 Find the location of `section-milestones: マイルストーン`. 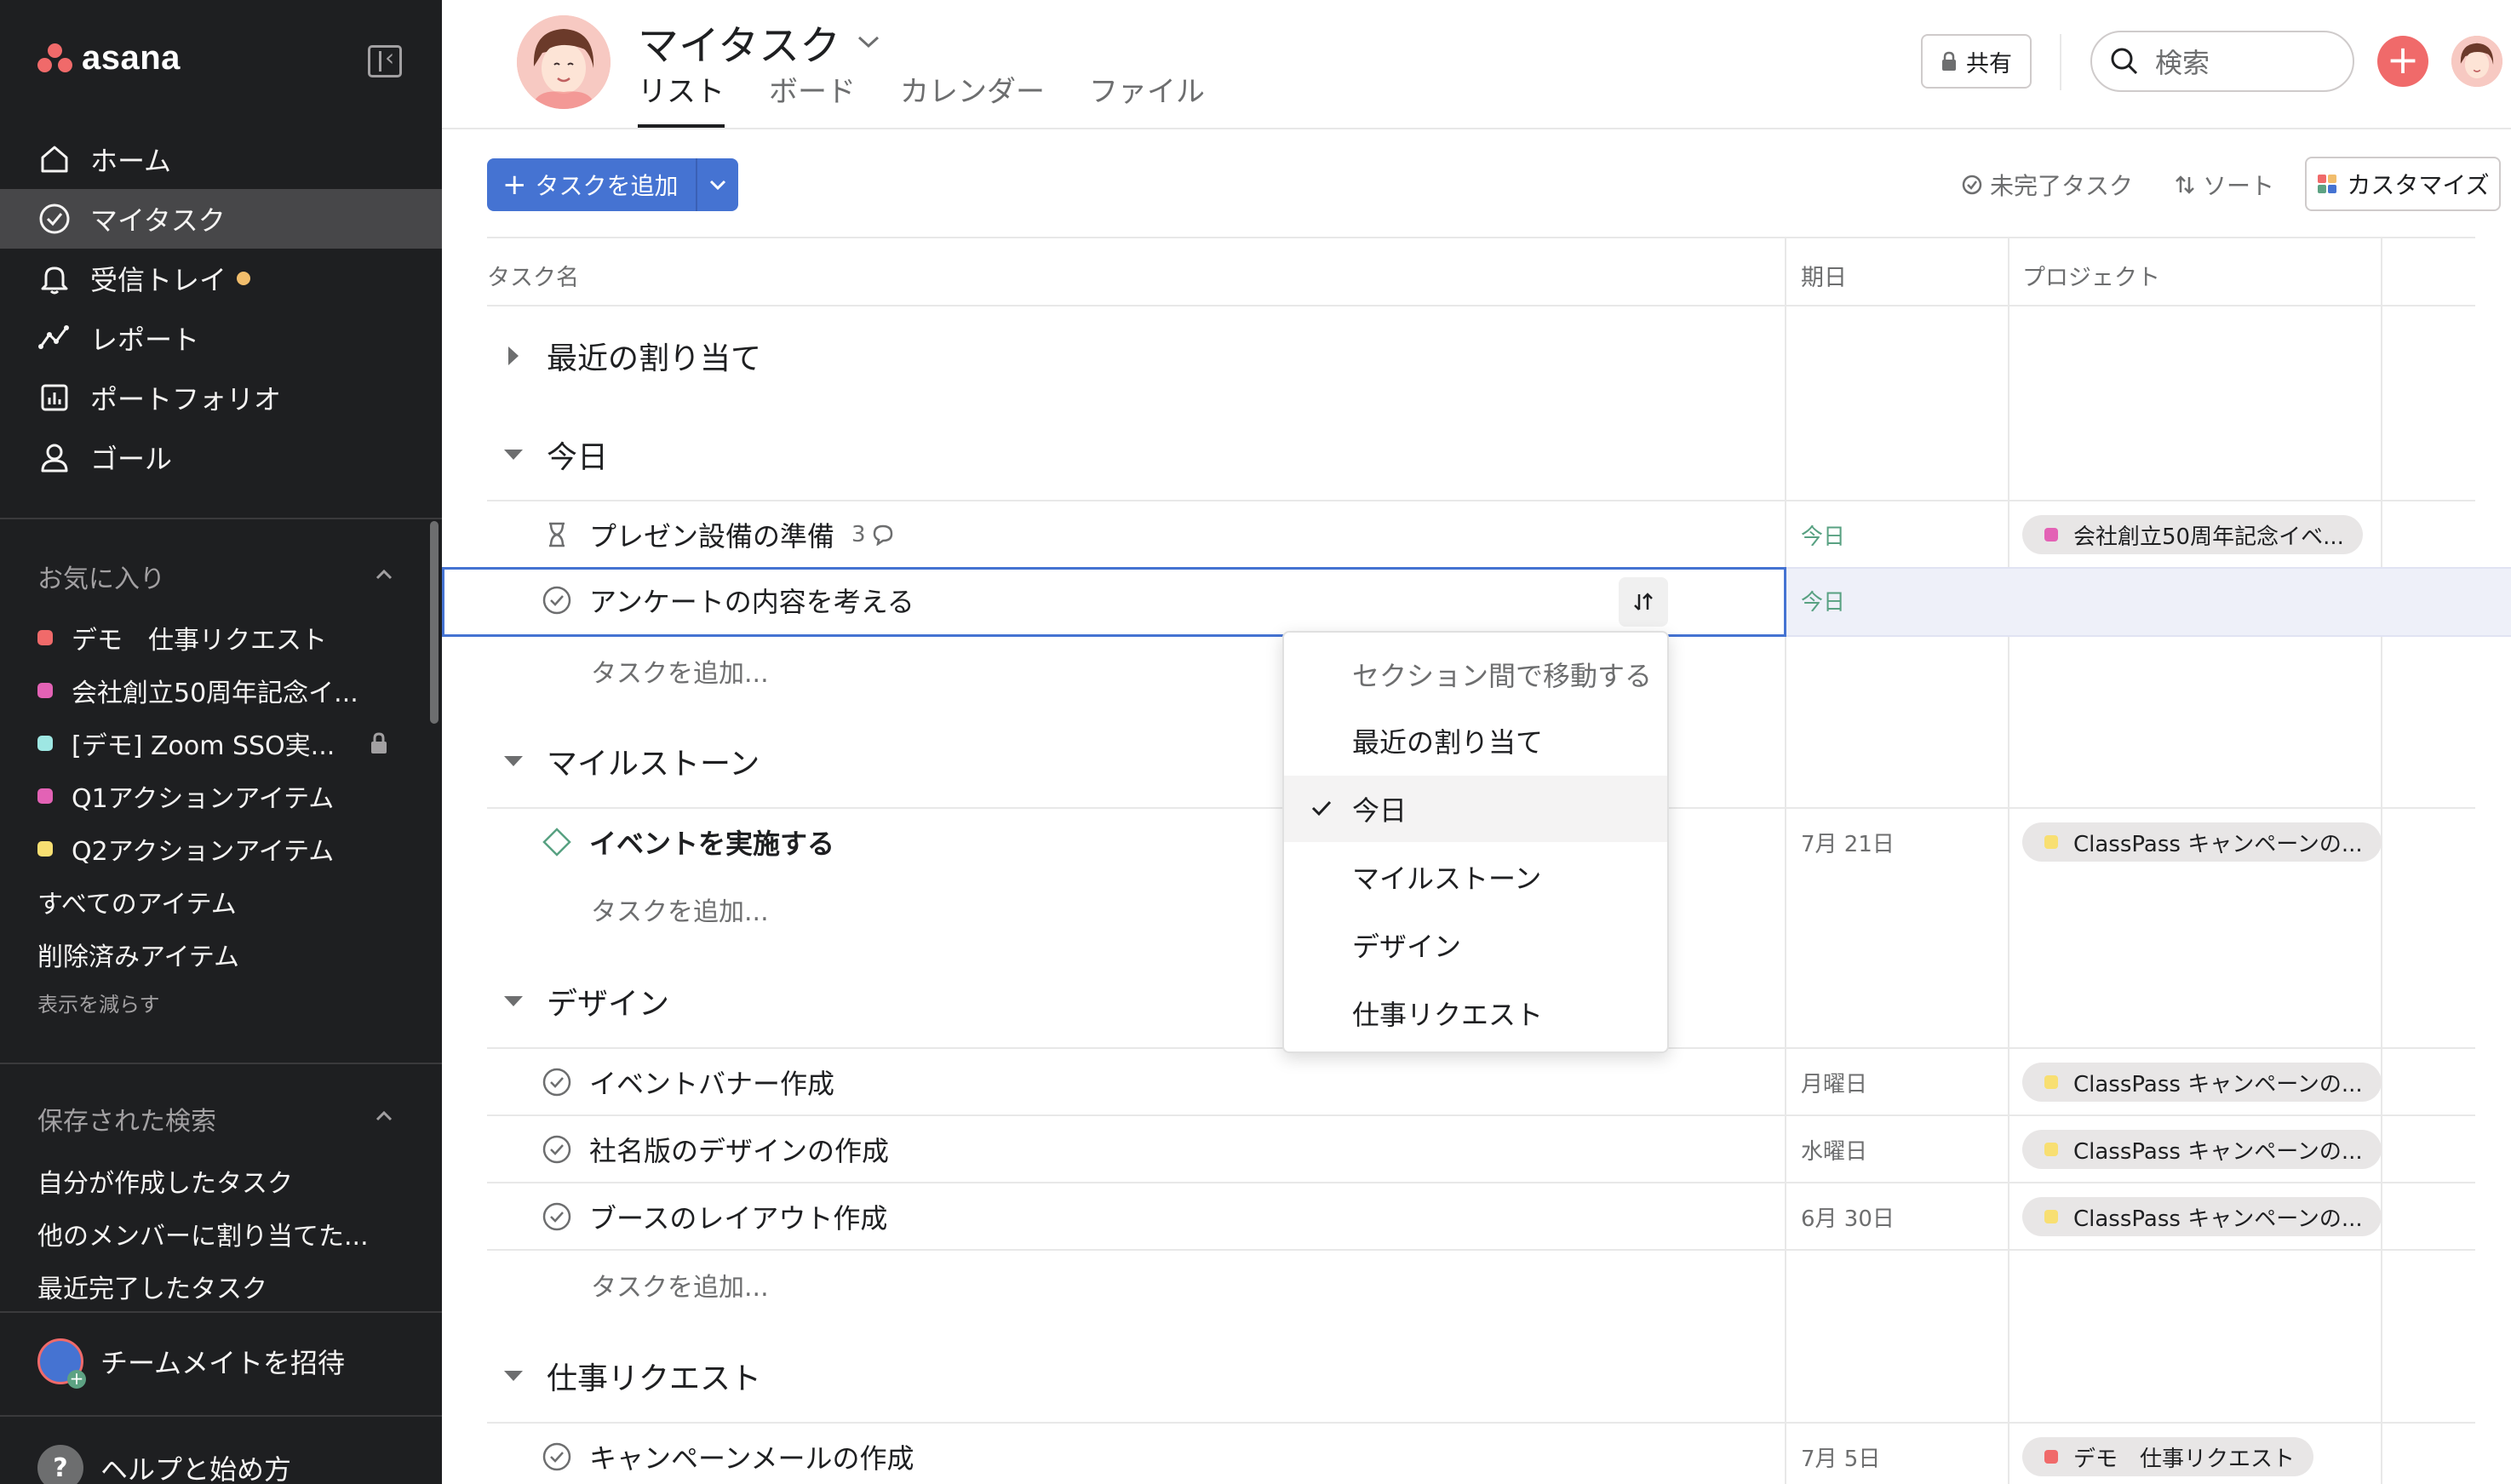

section-milestones: マイルストーン is located at coordinates (623, 761).